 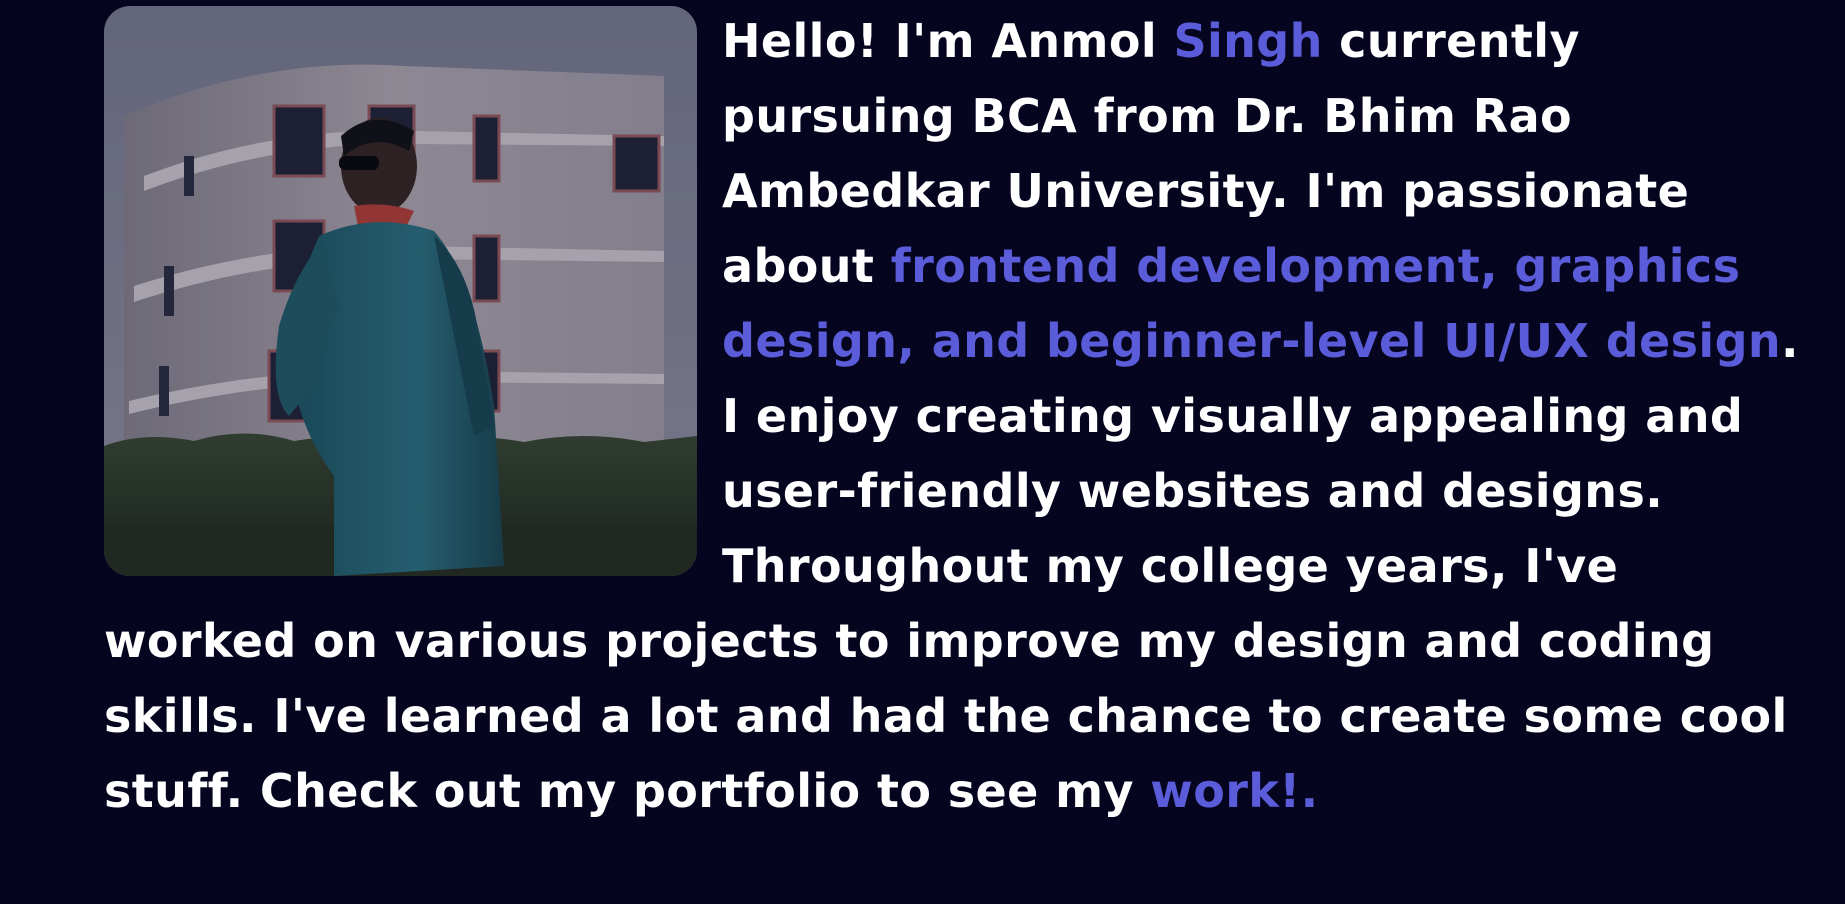 I want to click on about-text-intro: Hello! I'm Anmol, so click(x=948, y=41).